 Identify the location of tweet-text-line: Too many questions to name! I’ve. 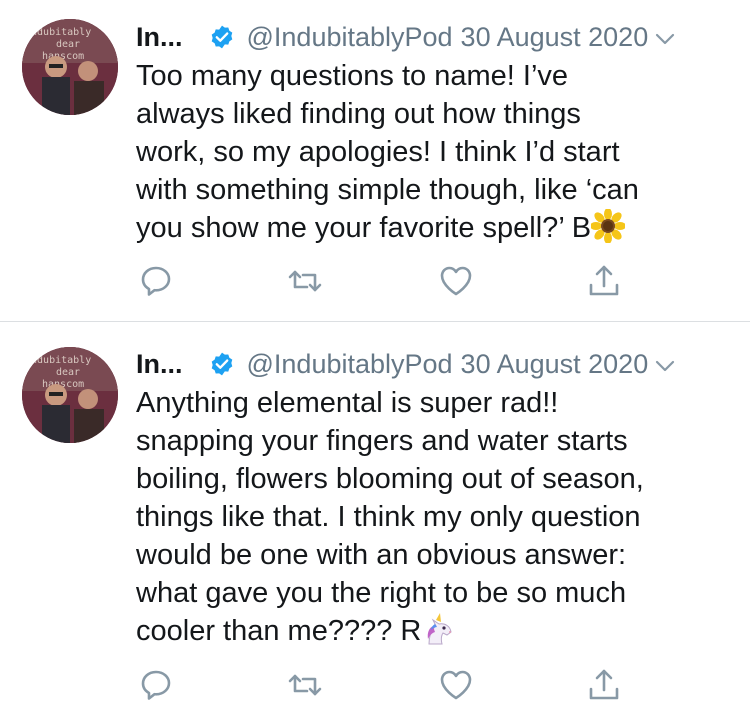
(352, 76).